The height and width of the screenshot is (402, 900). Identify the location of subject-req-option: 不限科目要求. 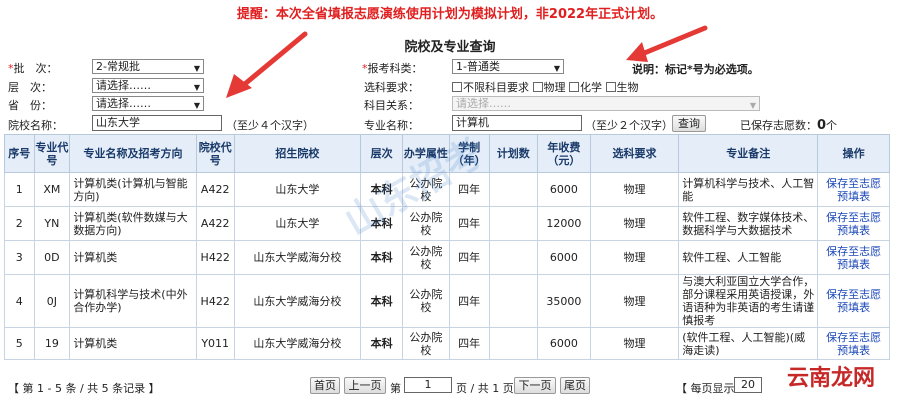
(490, 87).